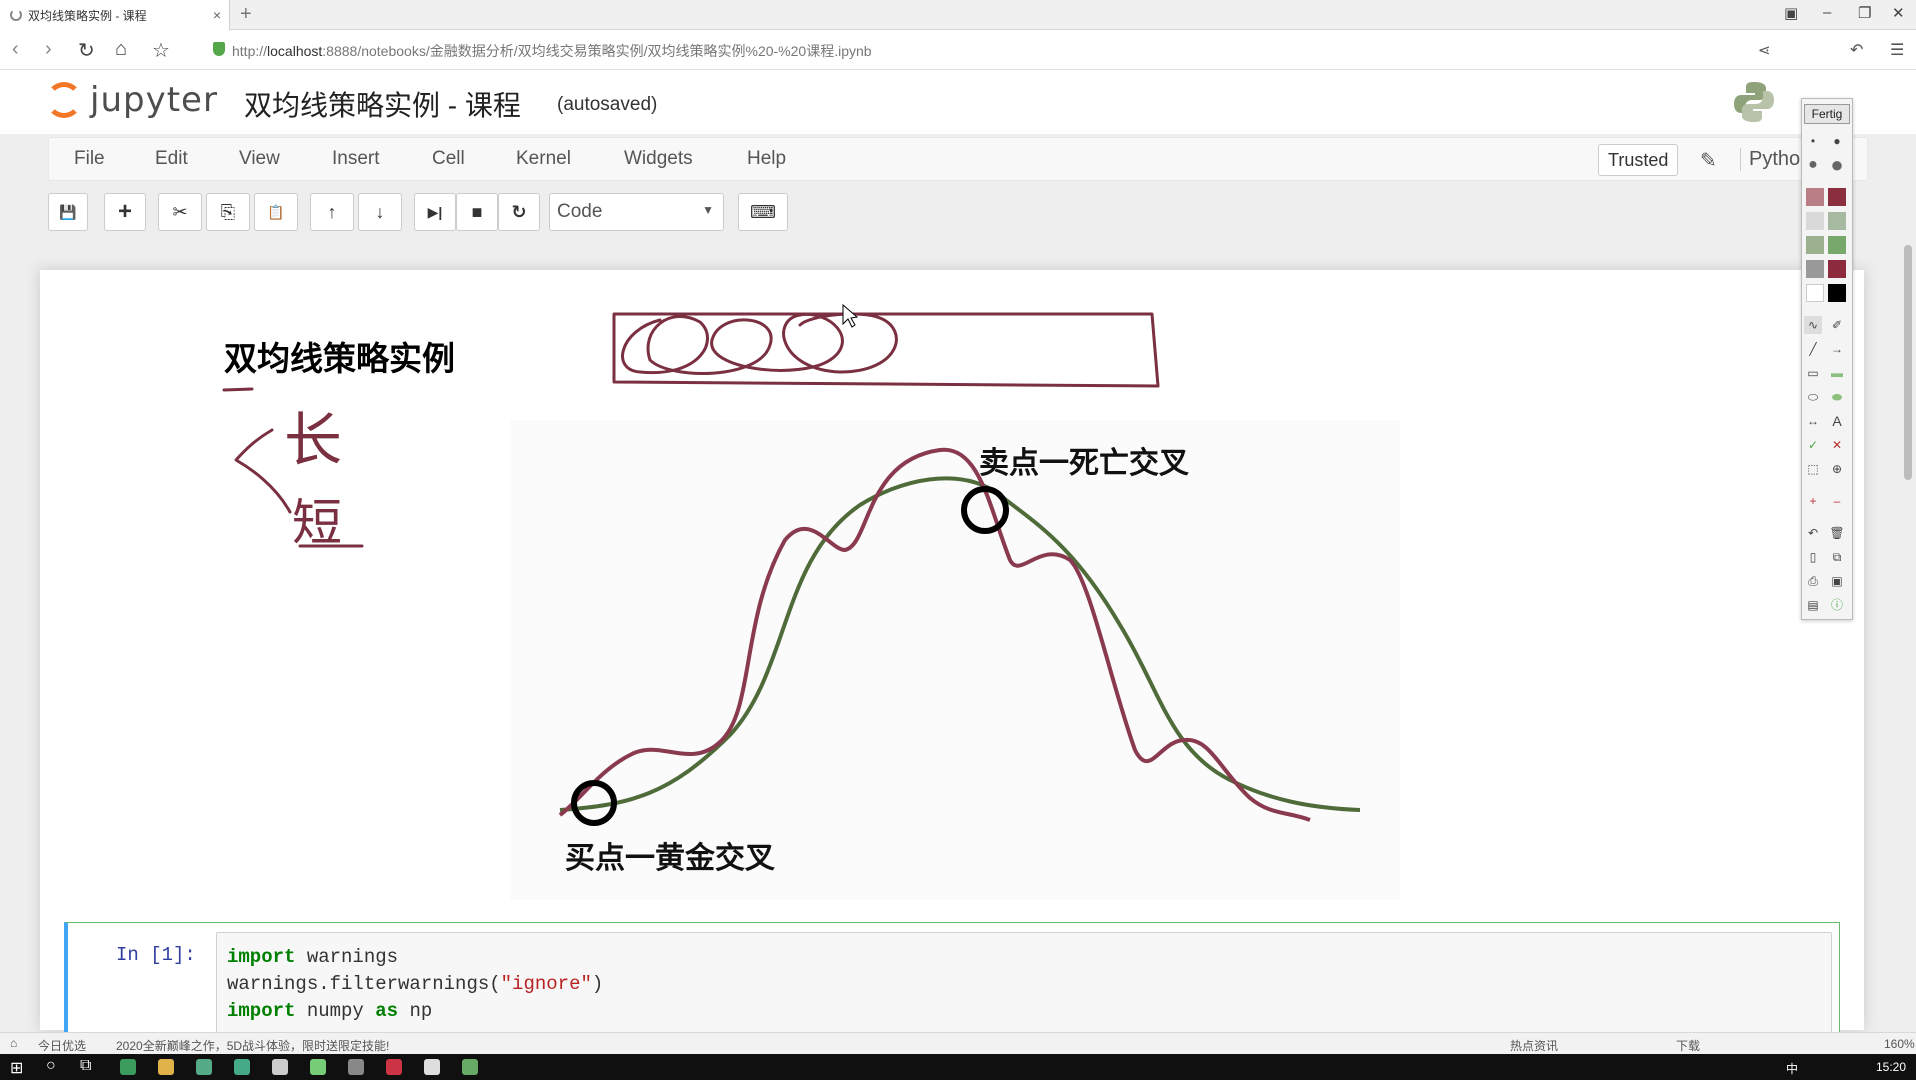  What do you see at coordinates (1837, 197) in the screenshot?
I see `color-wine` at bounding box center [1837, 197].